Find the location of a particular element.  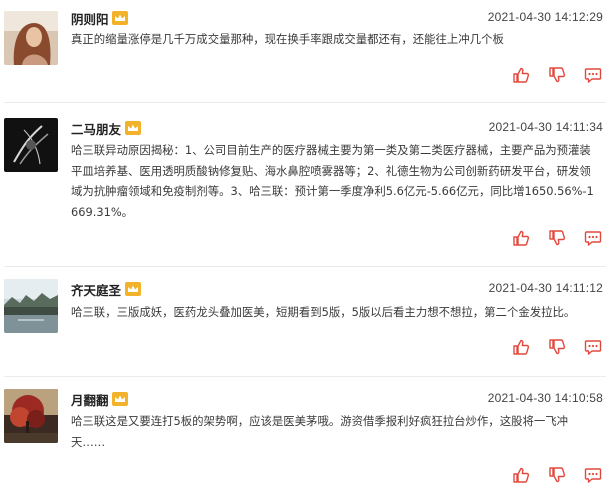

username: 二马朋友 is located at coordinates (96, 128).